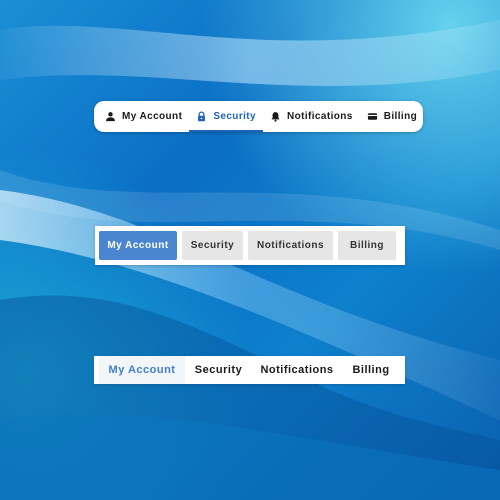  I want to click on bell-icon, so click(275, 116).